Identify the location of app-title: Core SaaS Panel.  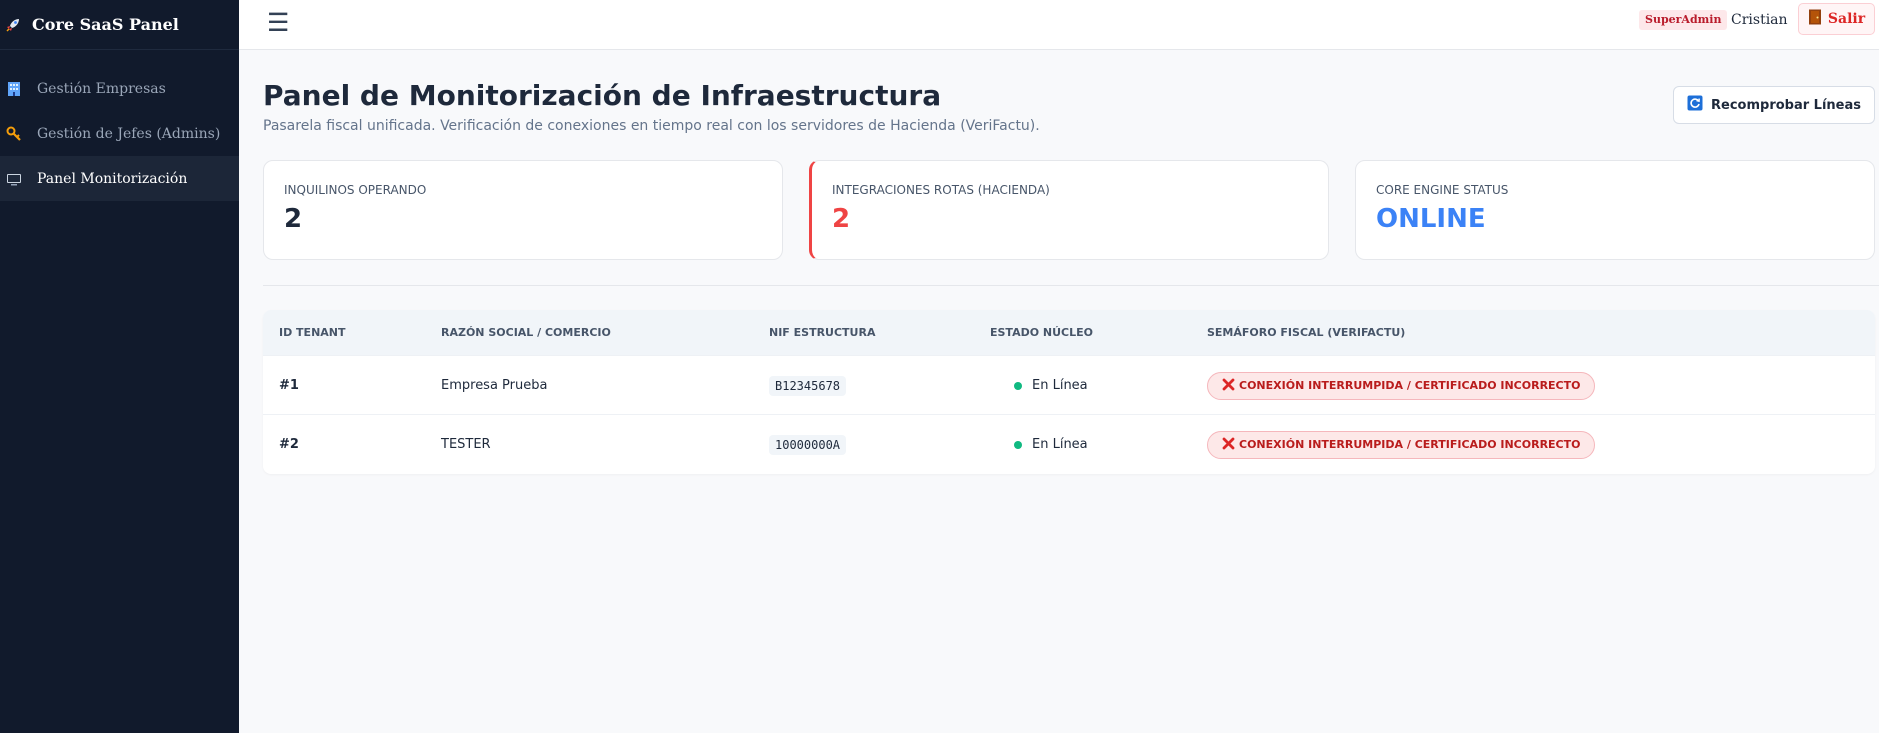
(105, 24).